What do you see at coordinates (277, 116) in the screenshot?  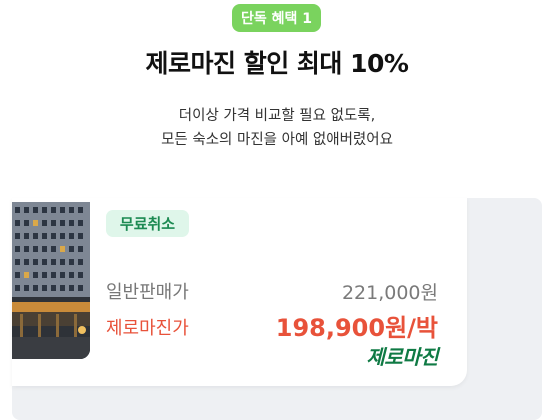 I see `promo-description-line-1: 더이상 가격 비교할 필요 없도록,` at bounding box center [277, 116].